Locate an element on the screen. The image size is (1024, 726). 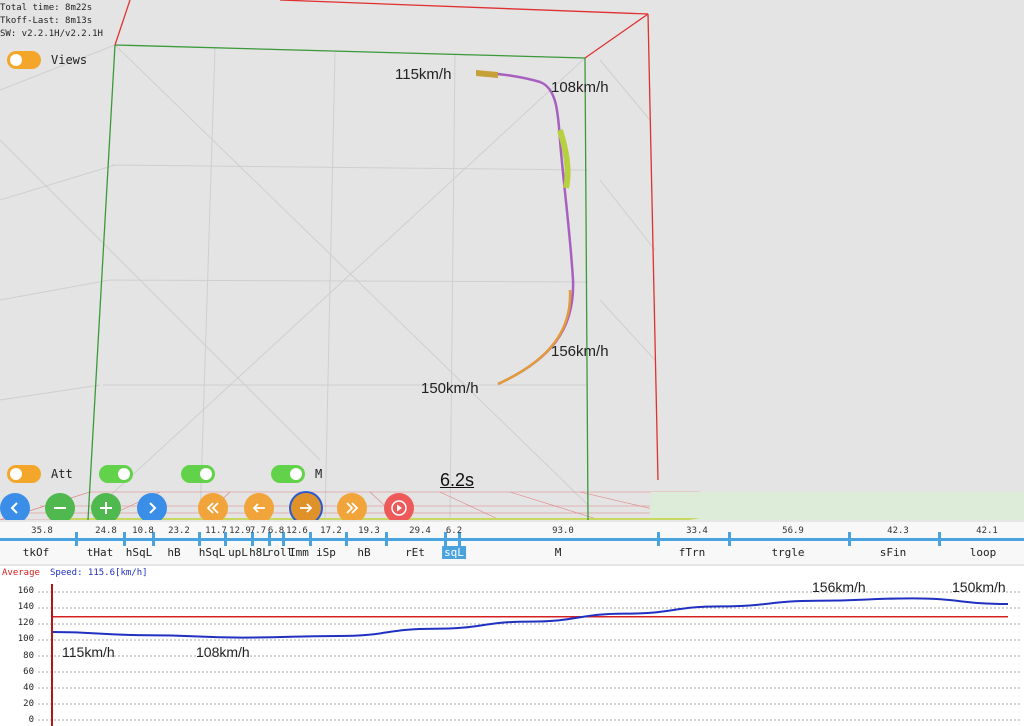
segment-tab: tHat is located at coordinates (100, 552).